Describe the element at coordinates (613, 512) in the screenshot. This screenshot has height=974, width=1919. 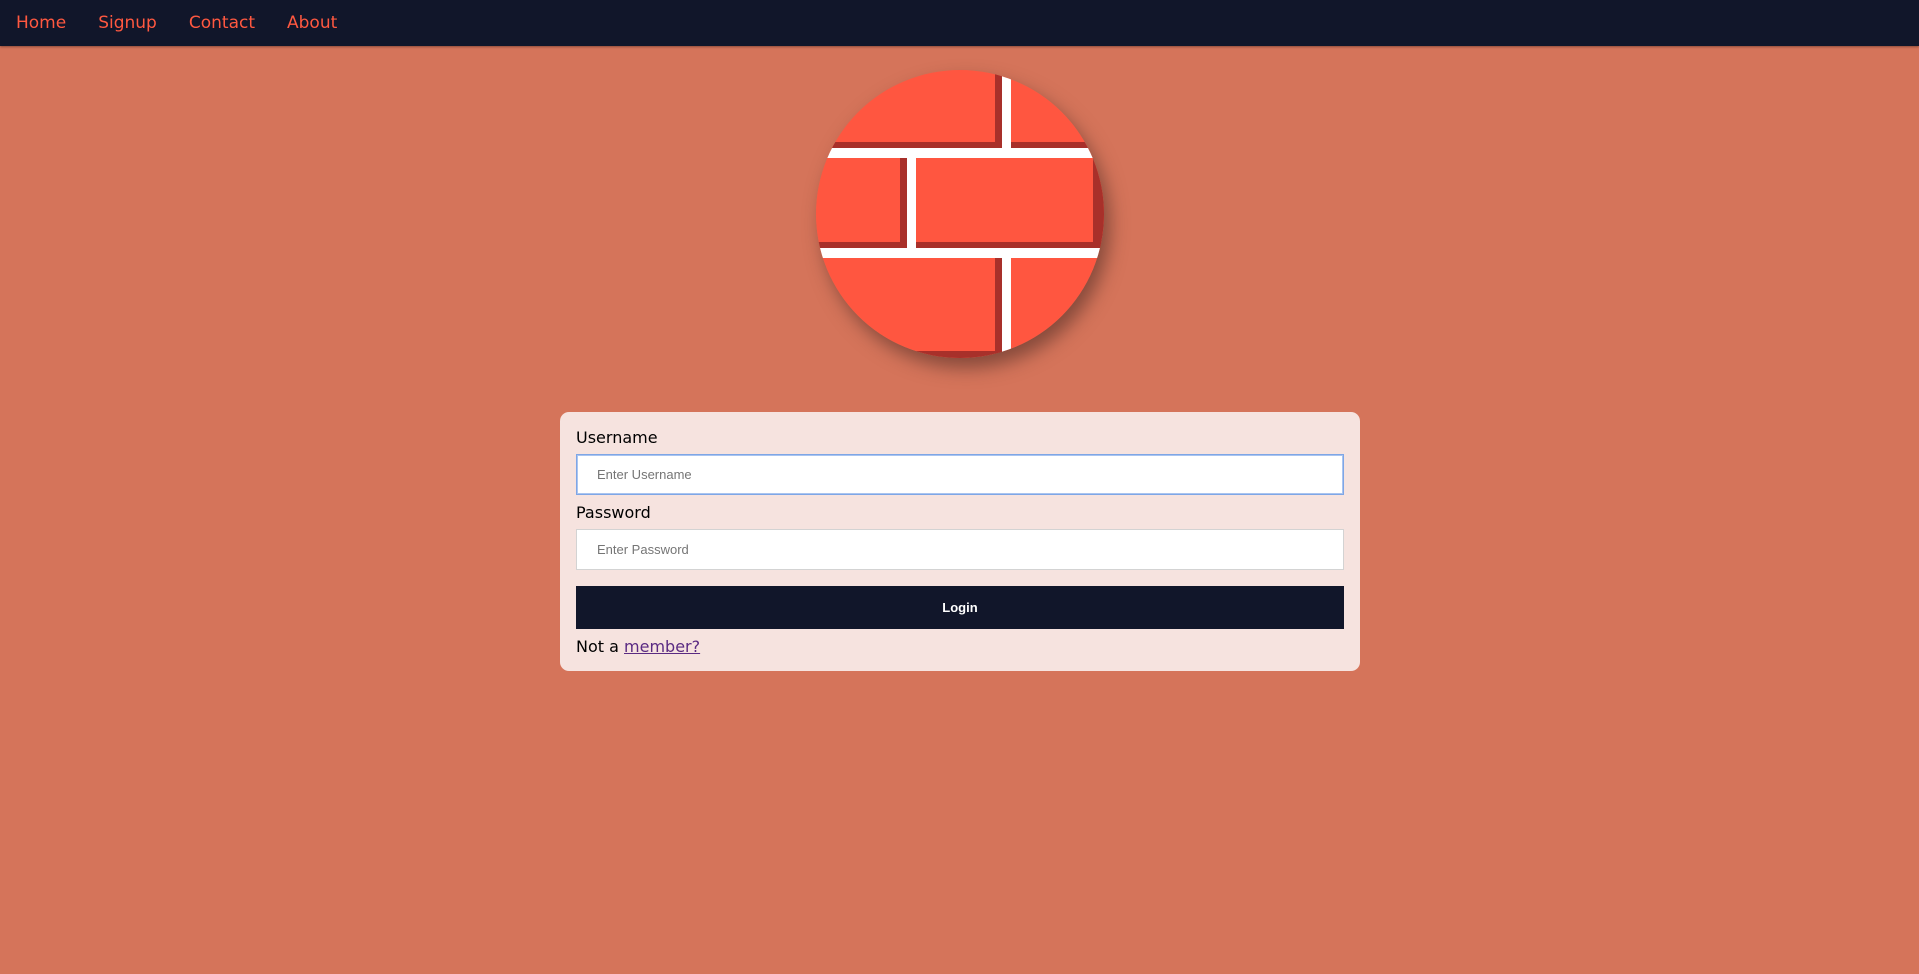
I see `password-label: Password` at that location.